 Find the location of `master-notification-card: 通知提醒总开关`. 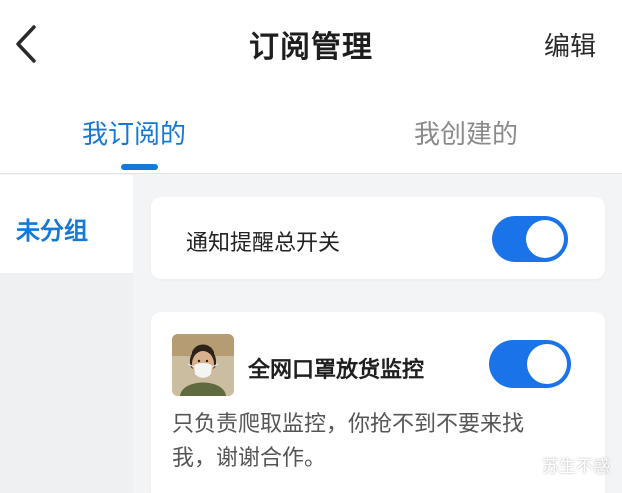

master-notification-card: 通知提醒总开关 is located at coordinates (378, 238).